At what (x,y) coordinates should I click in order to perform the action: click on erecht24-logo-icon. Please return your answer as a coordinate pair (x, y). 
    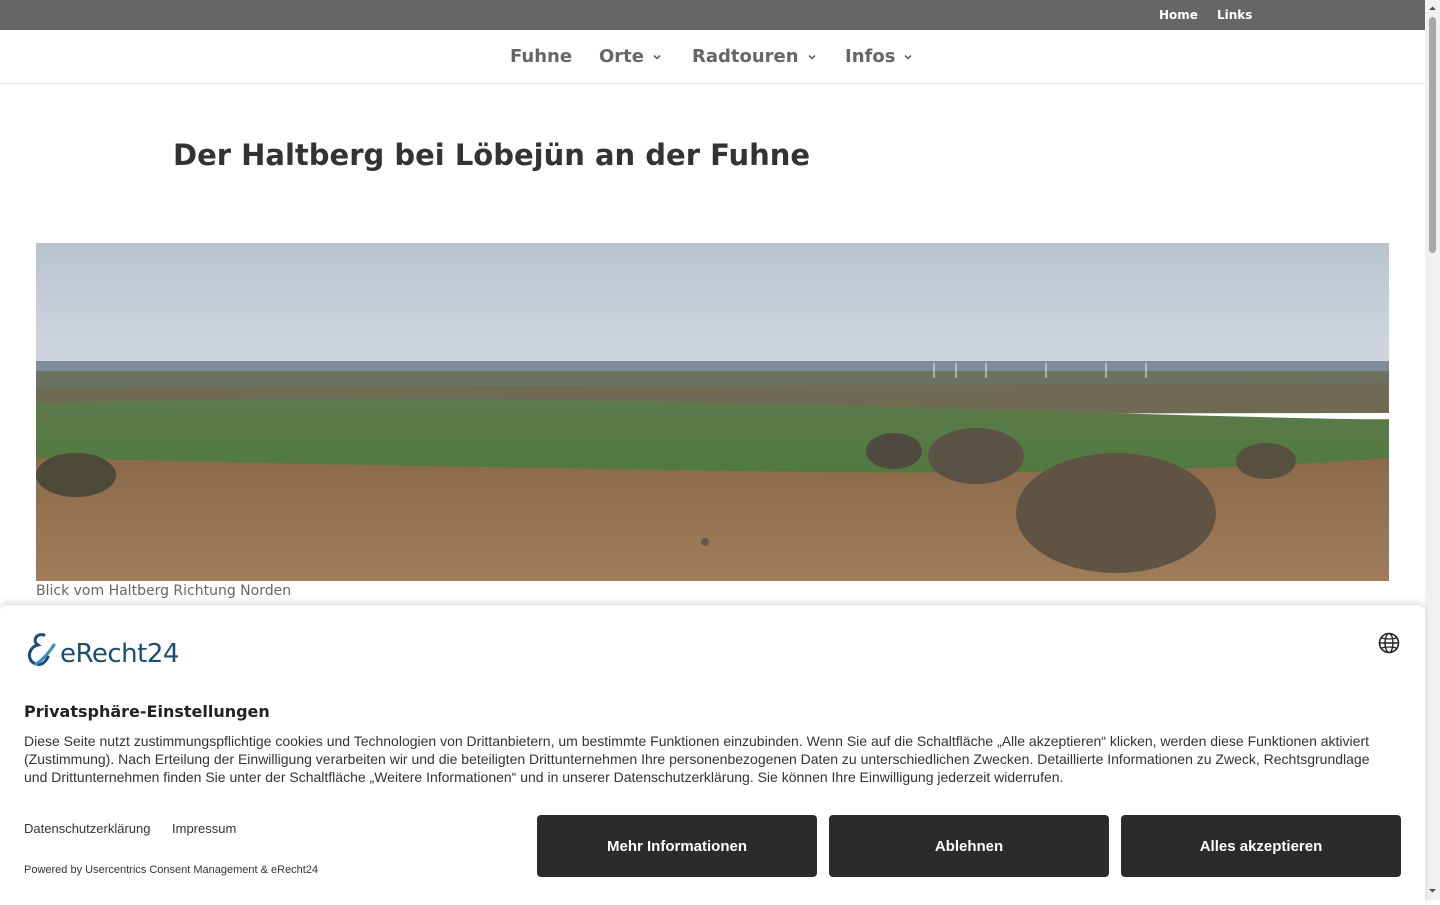
    Looking at the image, I should click on (42, 649).